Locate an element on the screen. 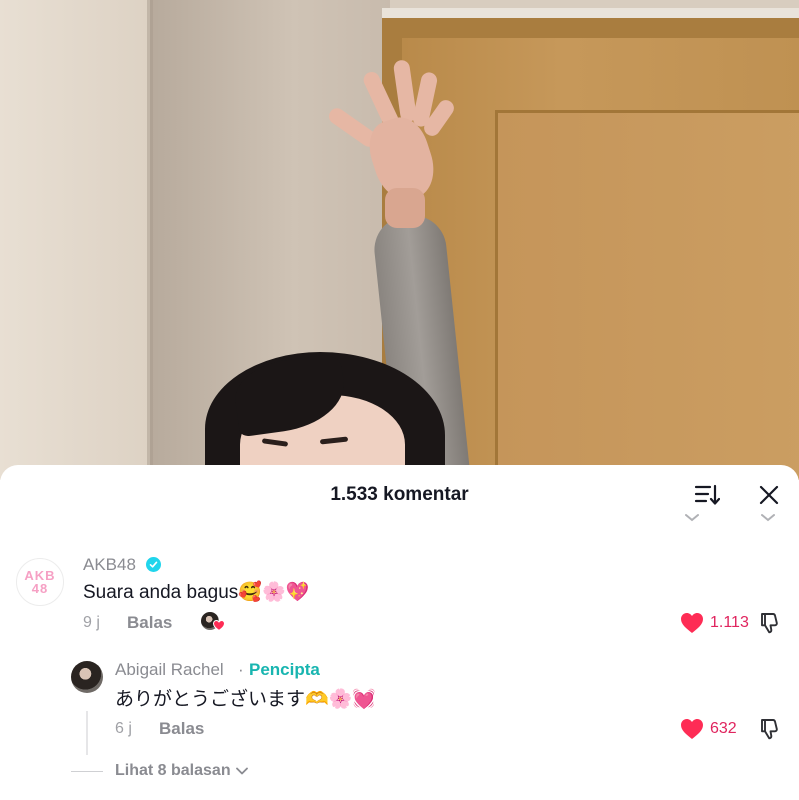 This screenshot has height=800, width=799. reply-text: ありがとうございます🫶🌸💓 is located at coordinates (245, 699).